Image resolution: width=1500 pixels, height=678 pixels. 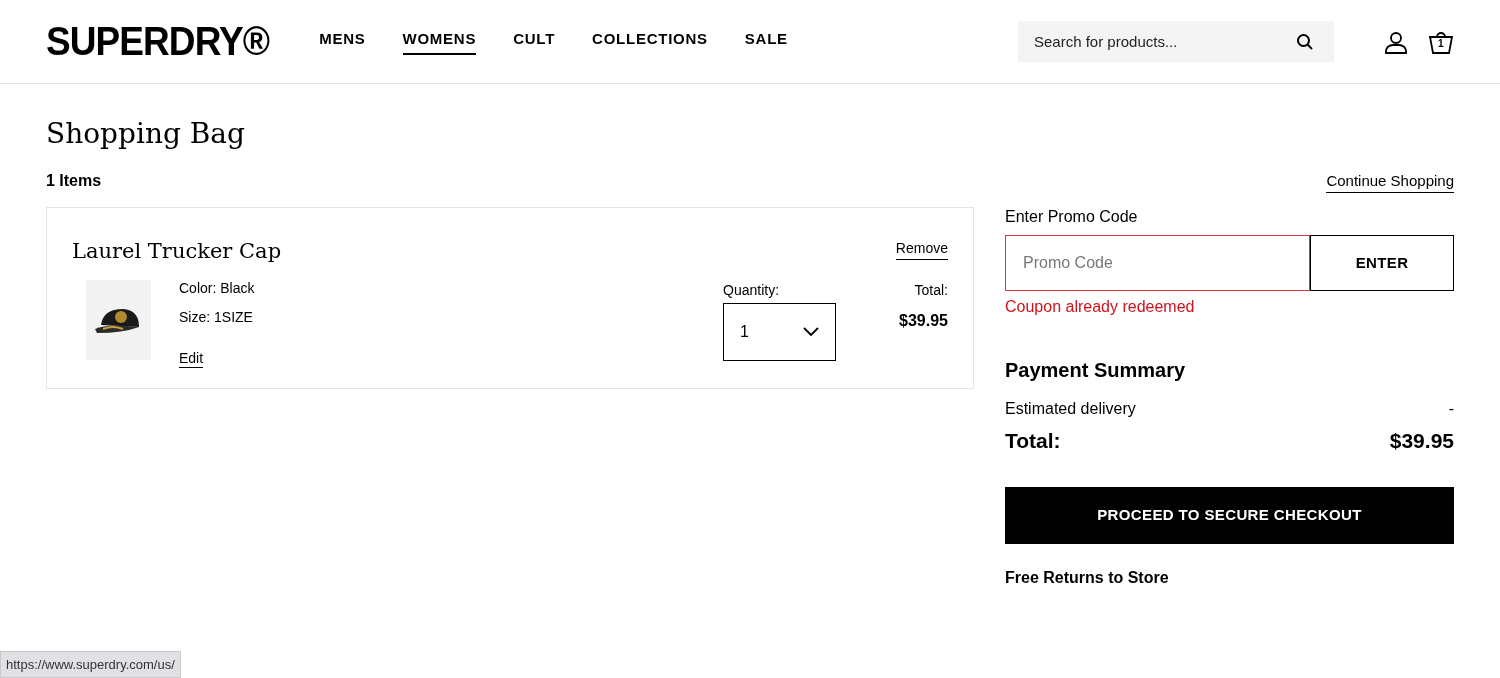 I want to click on bag-count: 1, so click(x=1441, y=43).